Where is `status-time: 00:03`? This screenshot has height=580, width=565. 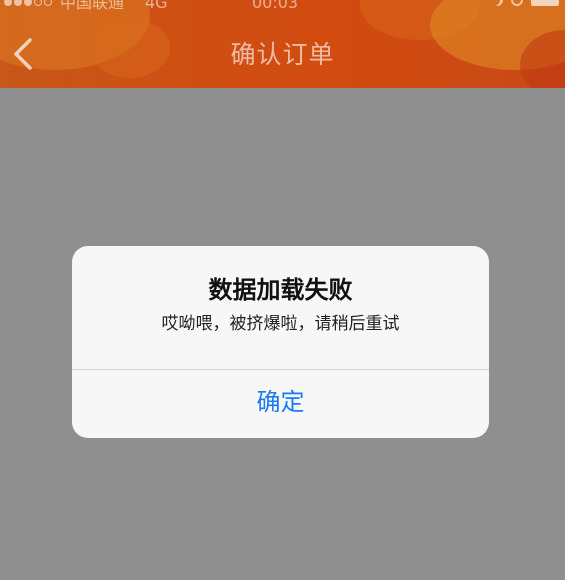 status-time: 00:03 is located at coordinates (275, 6).